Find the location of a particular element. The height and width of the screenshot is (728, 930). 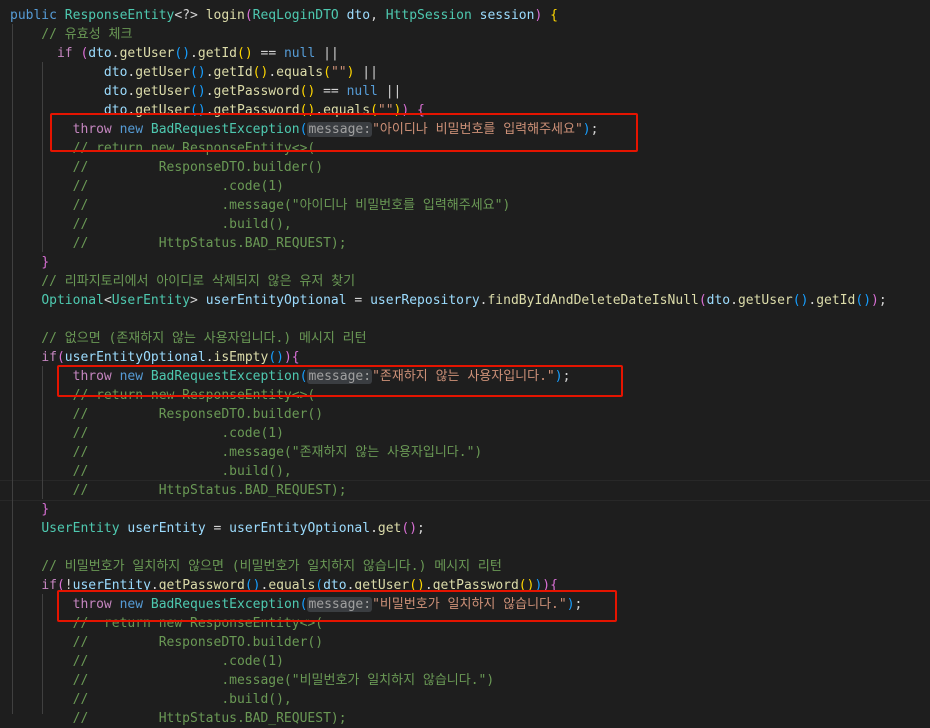

code-line: // .message("비밀번호가 일치하지 않습니다.") is located at coordinates (252, 680).